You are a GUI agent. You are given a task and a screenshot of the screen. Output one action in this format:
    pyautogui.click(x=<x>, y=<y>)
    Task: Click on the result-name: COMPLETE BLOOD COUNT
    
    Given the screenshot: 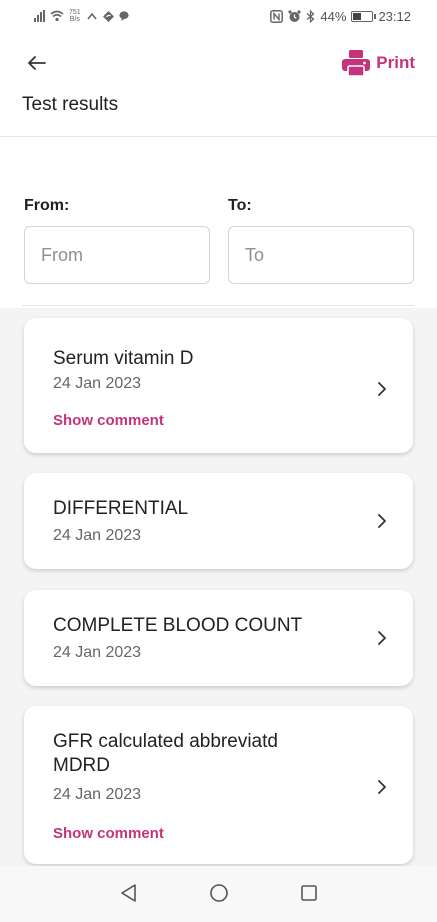 What is the action you would take?
    pyautogui.click(x=178, y=625)
    